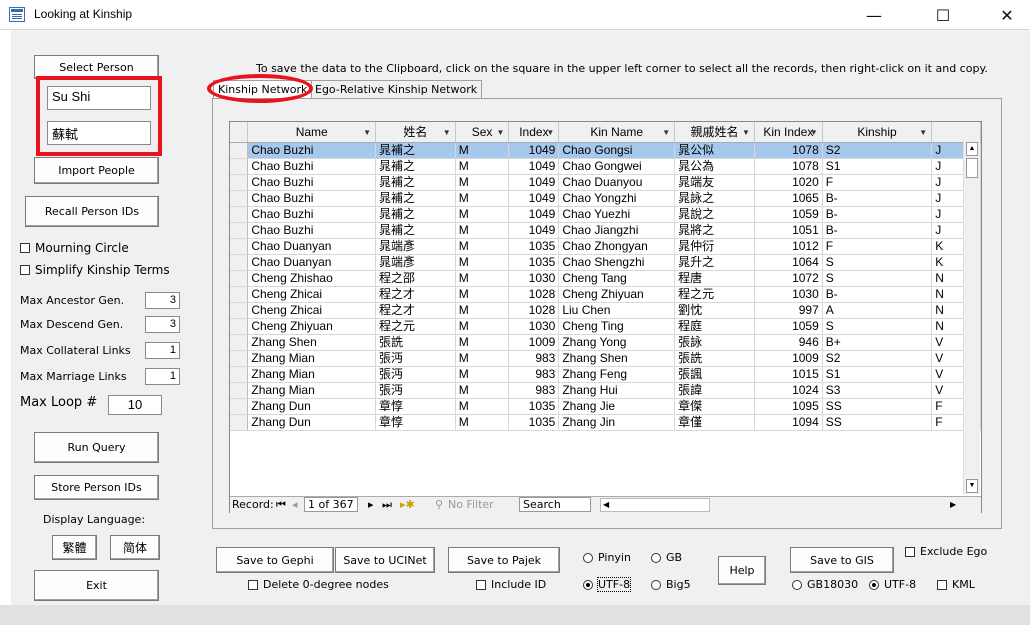  Describe the element at coordinates (617, 150) in the screenshot. I see `table-cell: Chao Gongsi` at that location.